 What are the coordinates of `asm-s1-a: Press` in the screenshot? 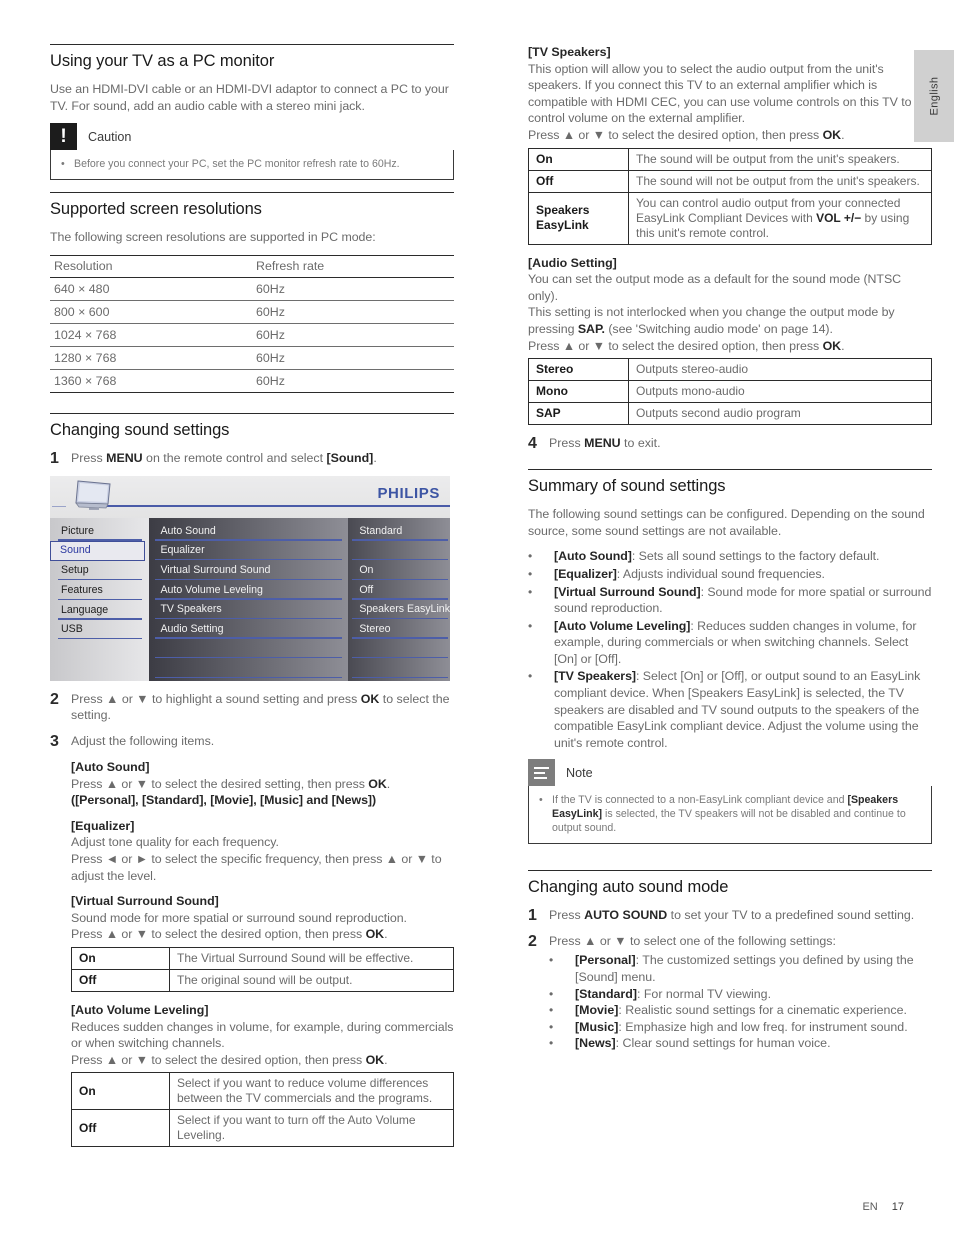 It's located at (567, 915).